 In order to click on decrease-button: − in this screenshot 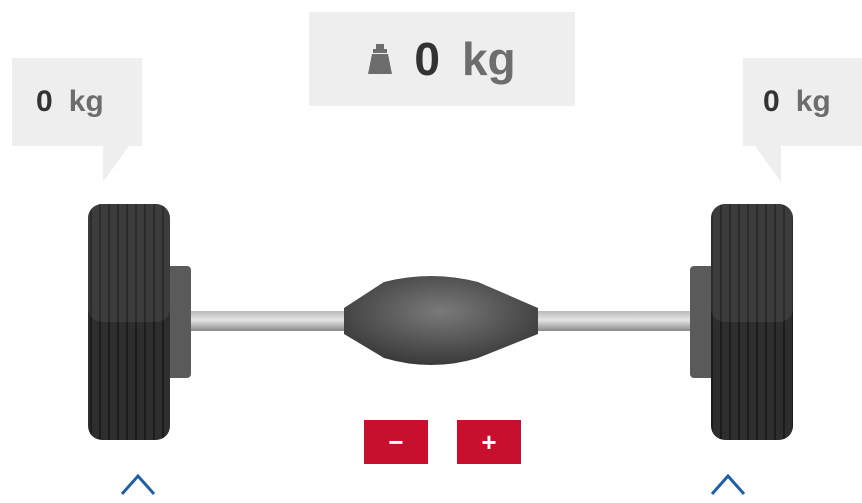, I will do `click(396, 442)`.